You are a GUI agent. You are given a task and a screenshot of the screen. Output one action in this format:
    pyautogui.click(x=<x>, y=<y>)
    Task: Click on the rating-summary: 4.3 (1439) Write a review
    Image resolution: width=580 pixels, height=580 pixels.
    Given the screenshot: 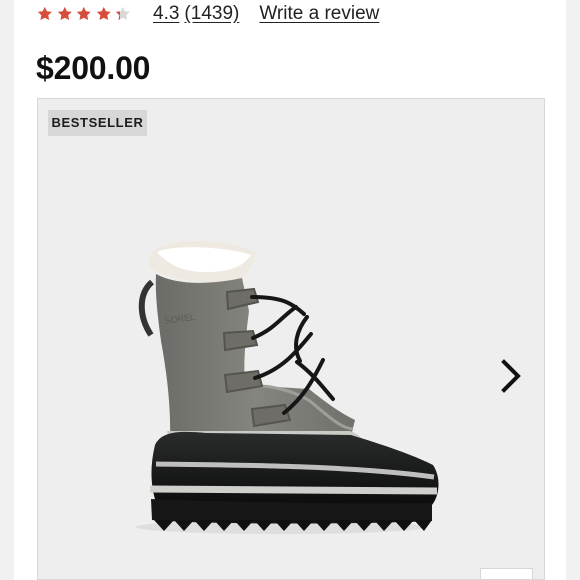 What is the action you would take?
    pyautogui.click(x=207, y=14)
    